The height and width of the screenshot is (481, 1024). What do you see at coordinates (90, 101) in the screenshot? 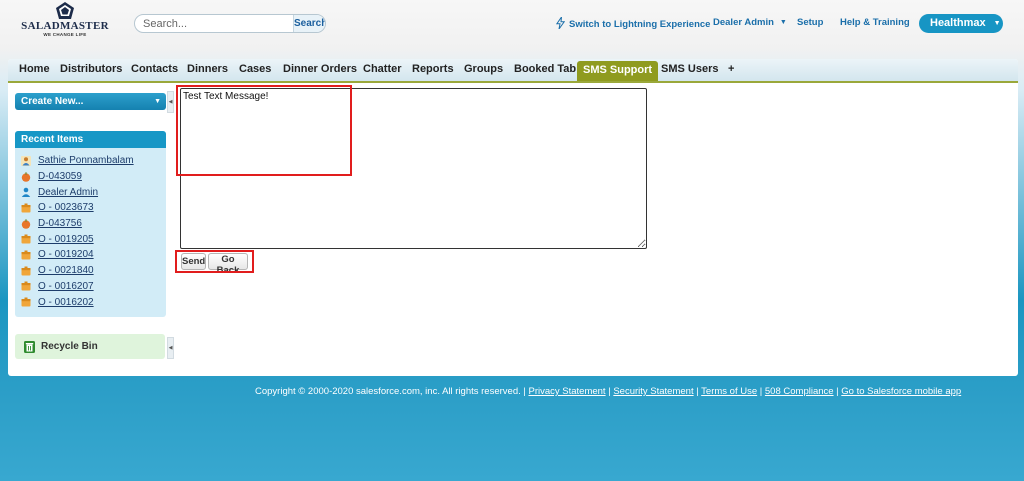
I see `create-new-button: Create New... ▼` at bounding box center [90, 101].